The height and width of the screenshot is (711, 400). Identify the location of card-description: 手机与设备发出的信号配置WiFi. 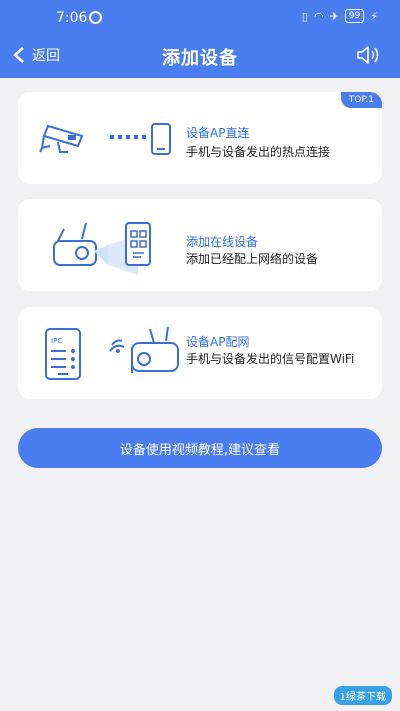
(270, 359).